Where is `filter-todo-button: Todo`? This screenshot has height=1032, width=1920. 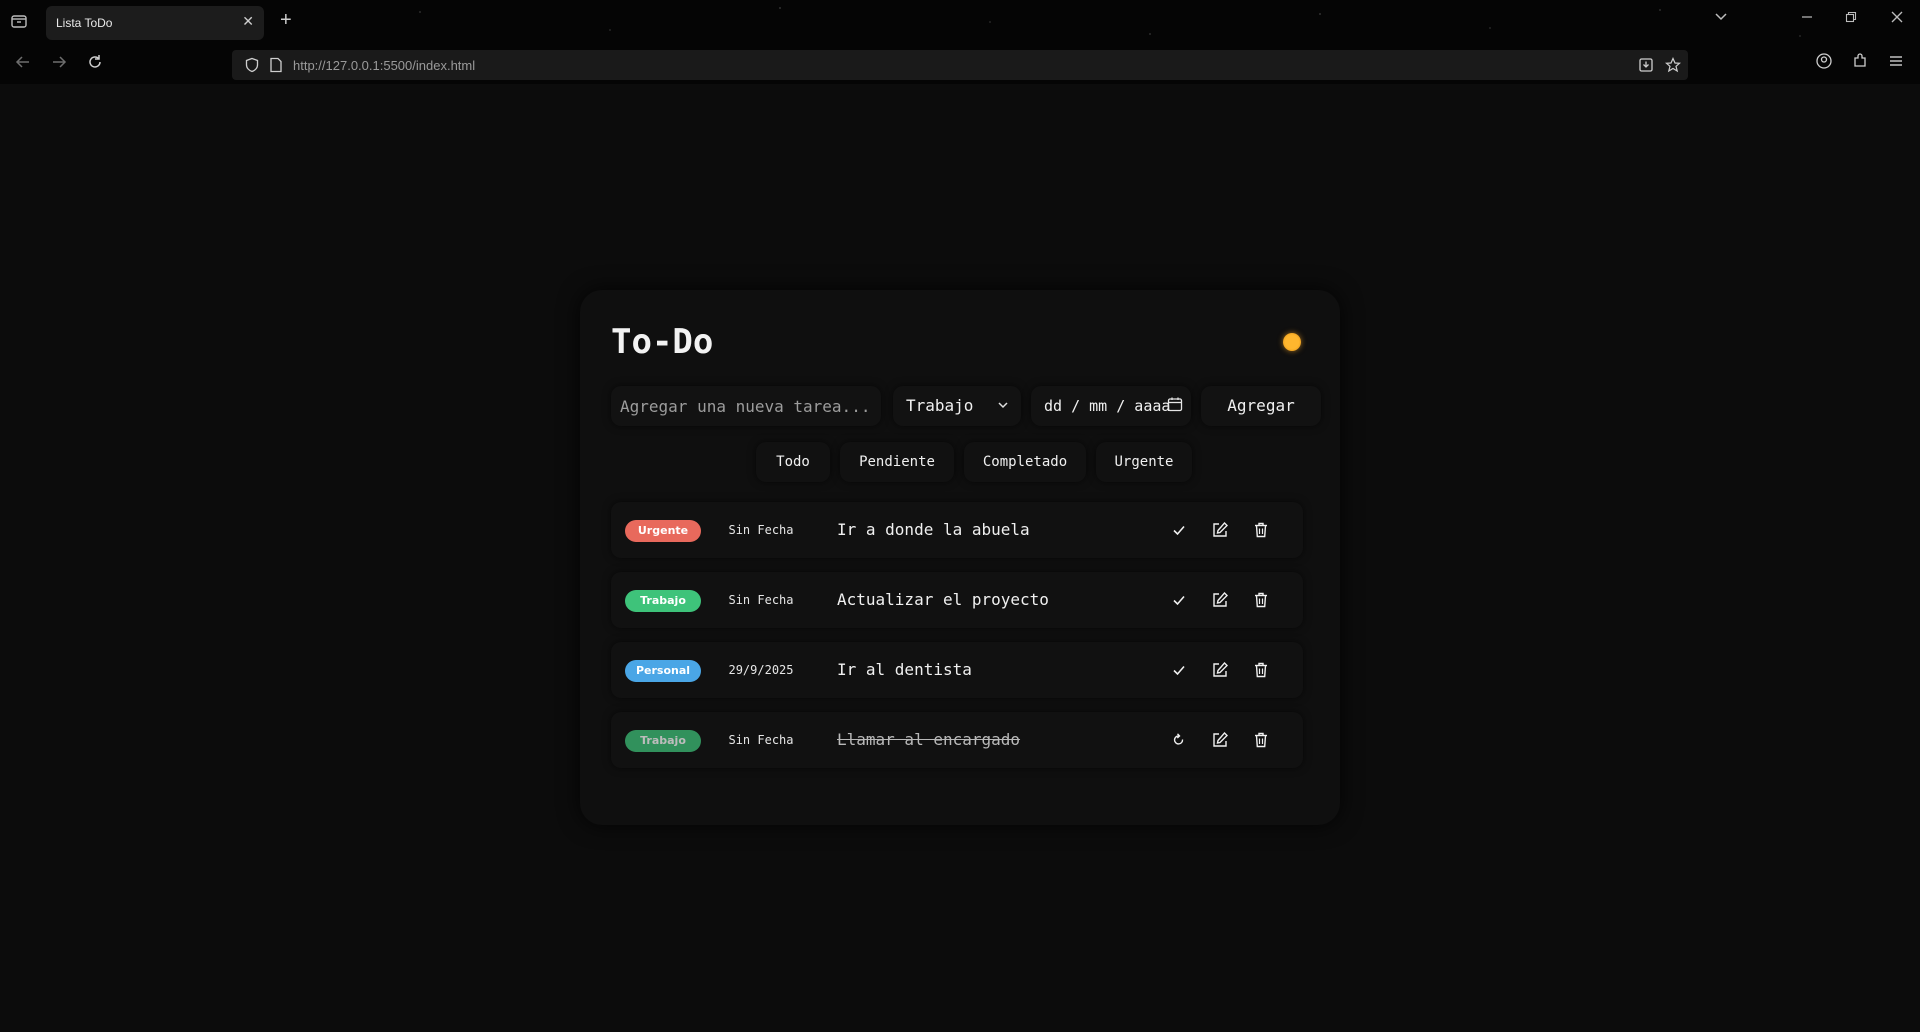 filter-todo-button: Todo is located at coordinates (793, 462).